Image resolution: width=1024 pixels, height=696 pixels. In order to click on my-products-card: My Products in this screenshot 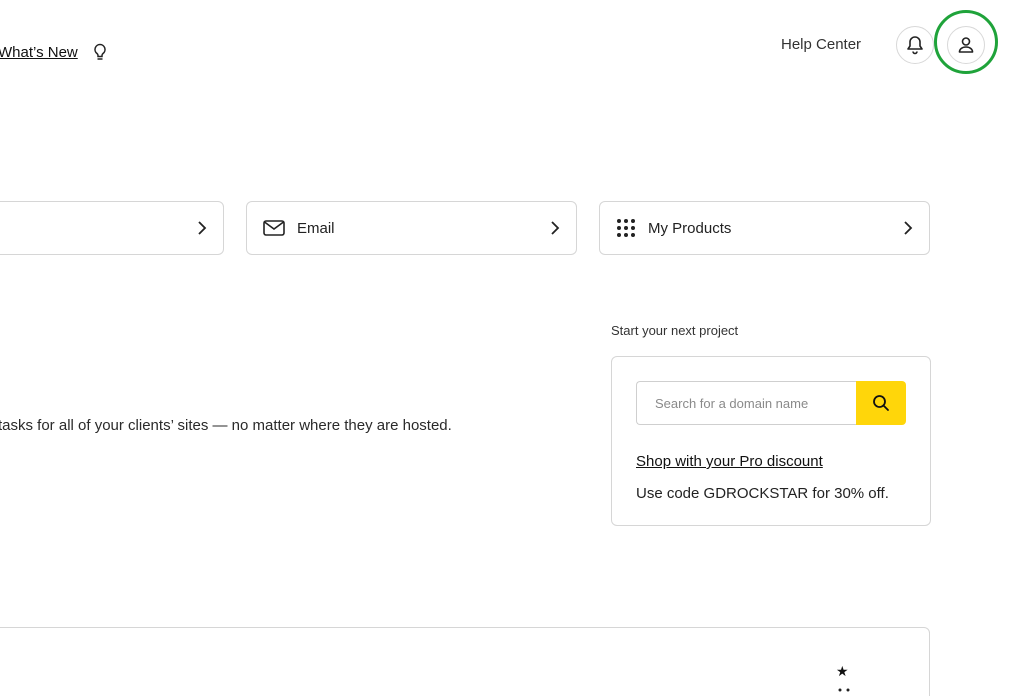, I will do `click(764, 228)`.